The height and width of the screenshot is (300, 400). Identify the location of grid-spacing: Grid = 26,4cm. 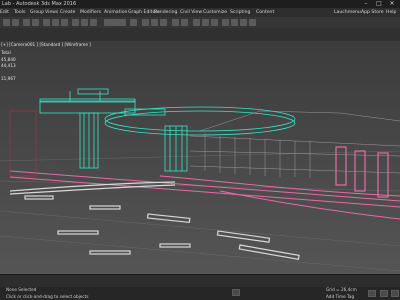
(341, 289).